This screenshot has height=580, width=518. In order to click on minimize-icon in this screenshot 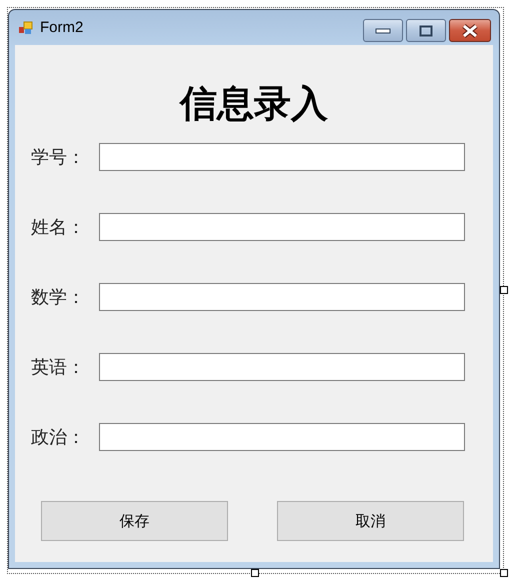, I will do `click(383, 31)`.